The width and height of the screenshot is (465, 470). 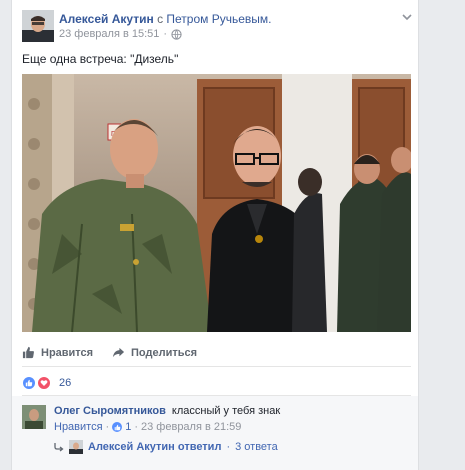 I want to click on globe-icon, so click(x=176, y=34).